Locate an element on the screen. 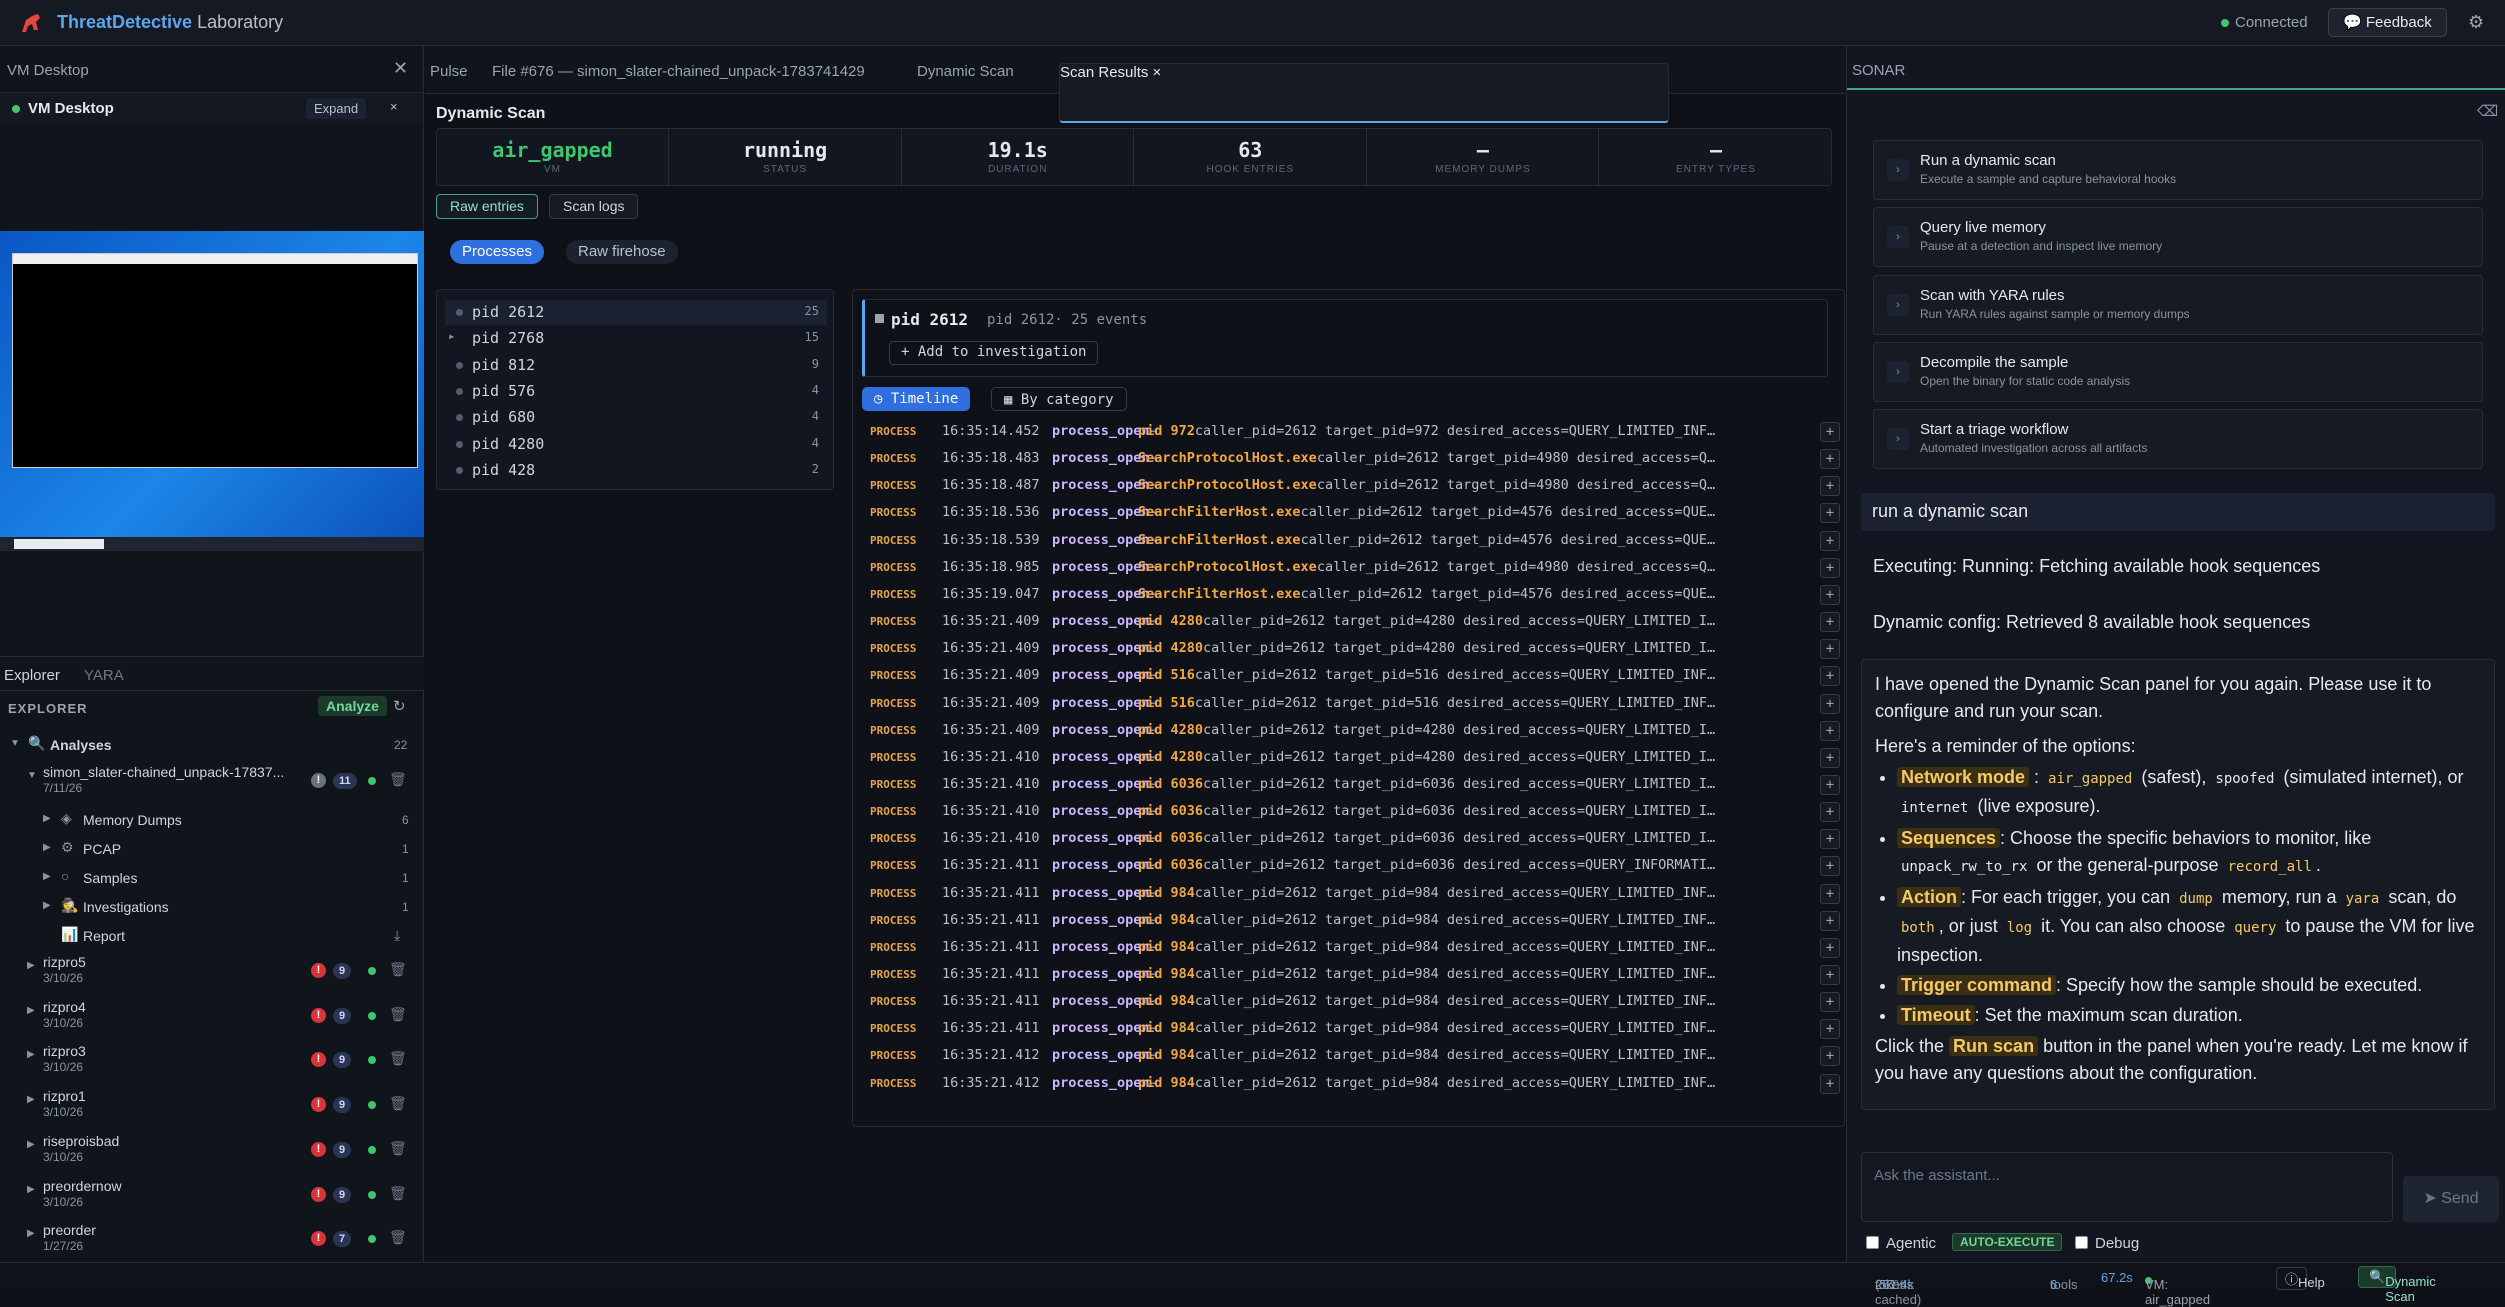 The height and width of the screenshot is (1307, 2505). refresh-icon: ↻ is located at coordinates (399, 706).